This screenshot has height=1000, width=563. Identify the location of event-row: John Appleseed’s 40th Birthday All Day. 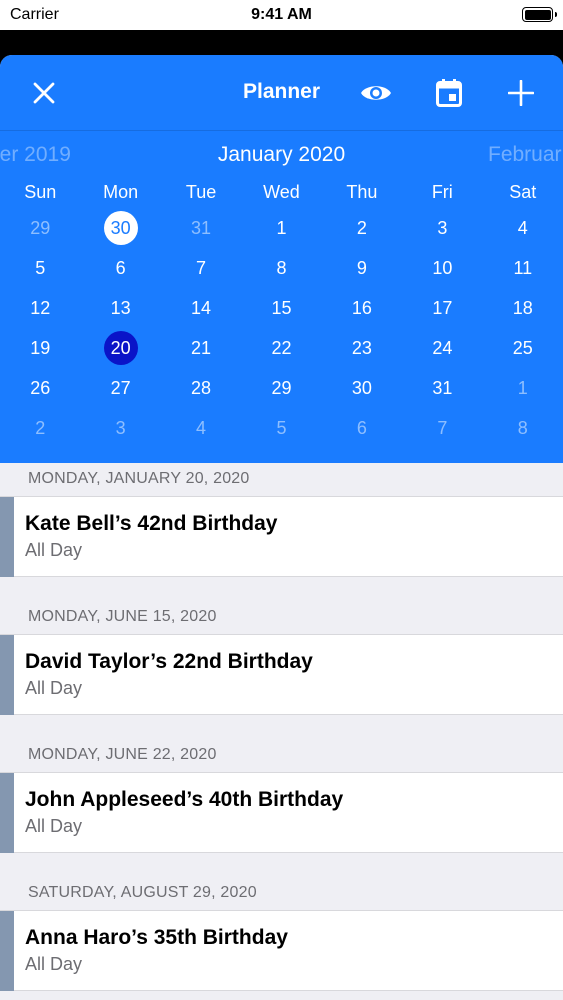
(281, 813).